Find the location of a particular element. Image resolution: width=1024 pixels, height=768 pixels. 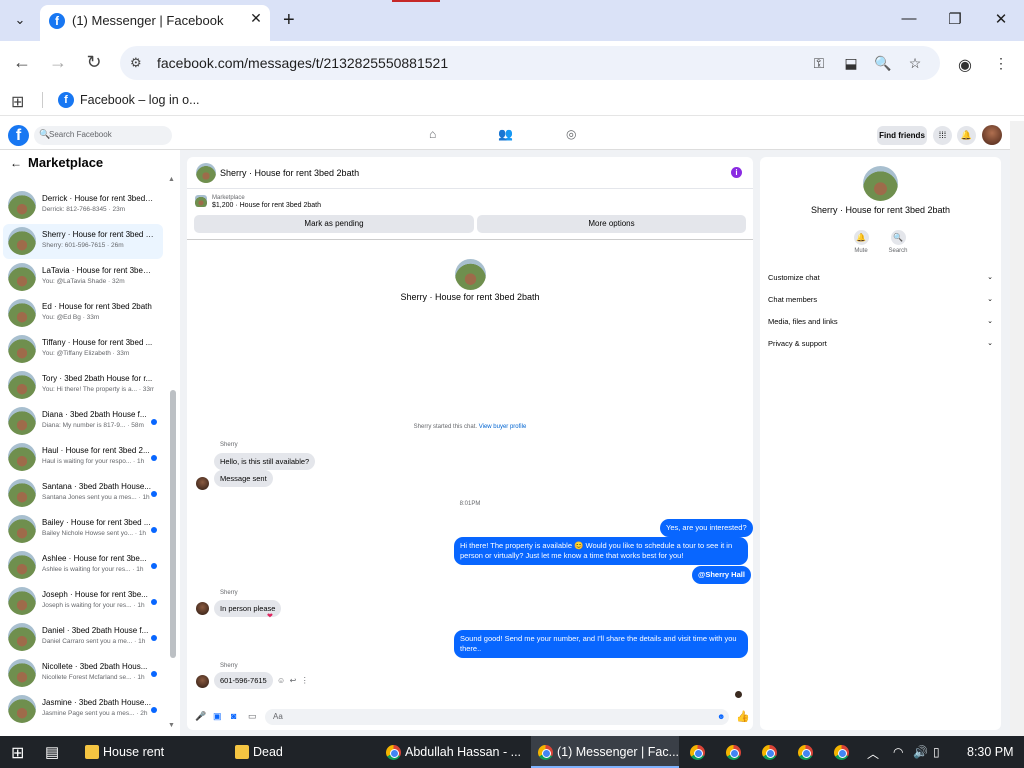

battery-icon: ▯ is located at coordinates (936, 752).